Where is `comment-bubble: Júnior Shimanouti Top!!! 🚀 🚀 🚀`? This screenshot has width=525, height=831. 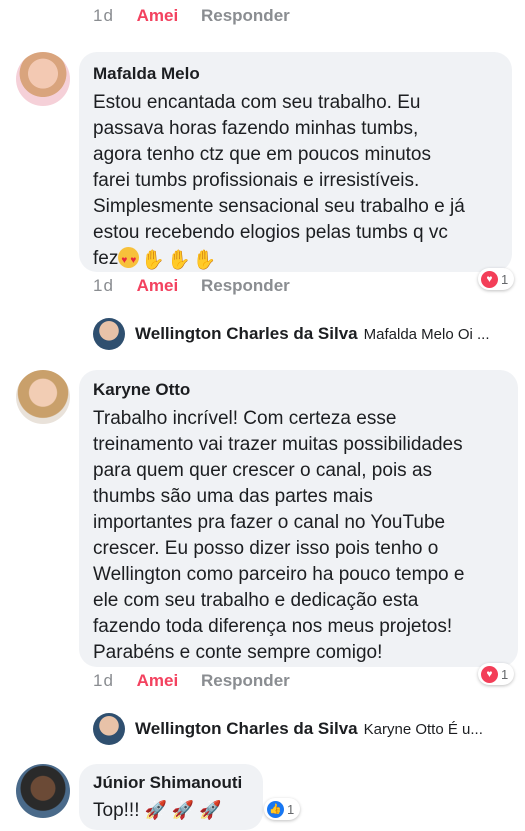 comment-bubble: Júnior Shimanouti Top!!! 🚀 🚀 🚀 is located at coordinates (171, 797).